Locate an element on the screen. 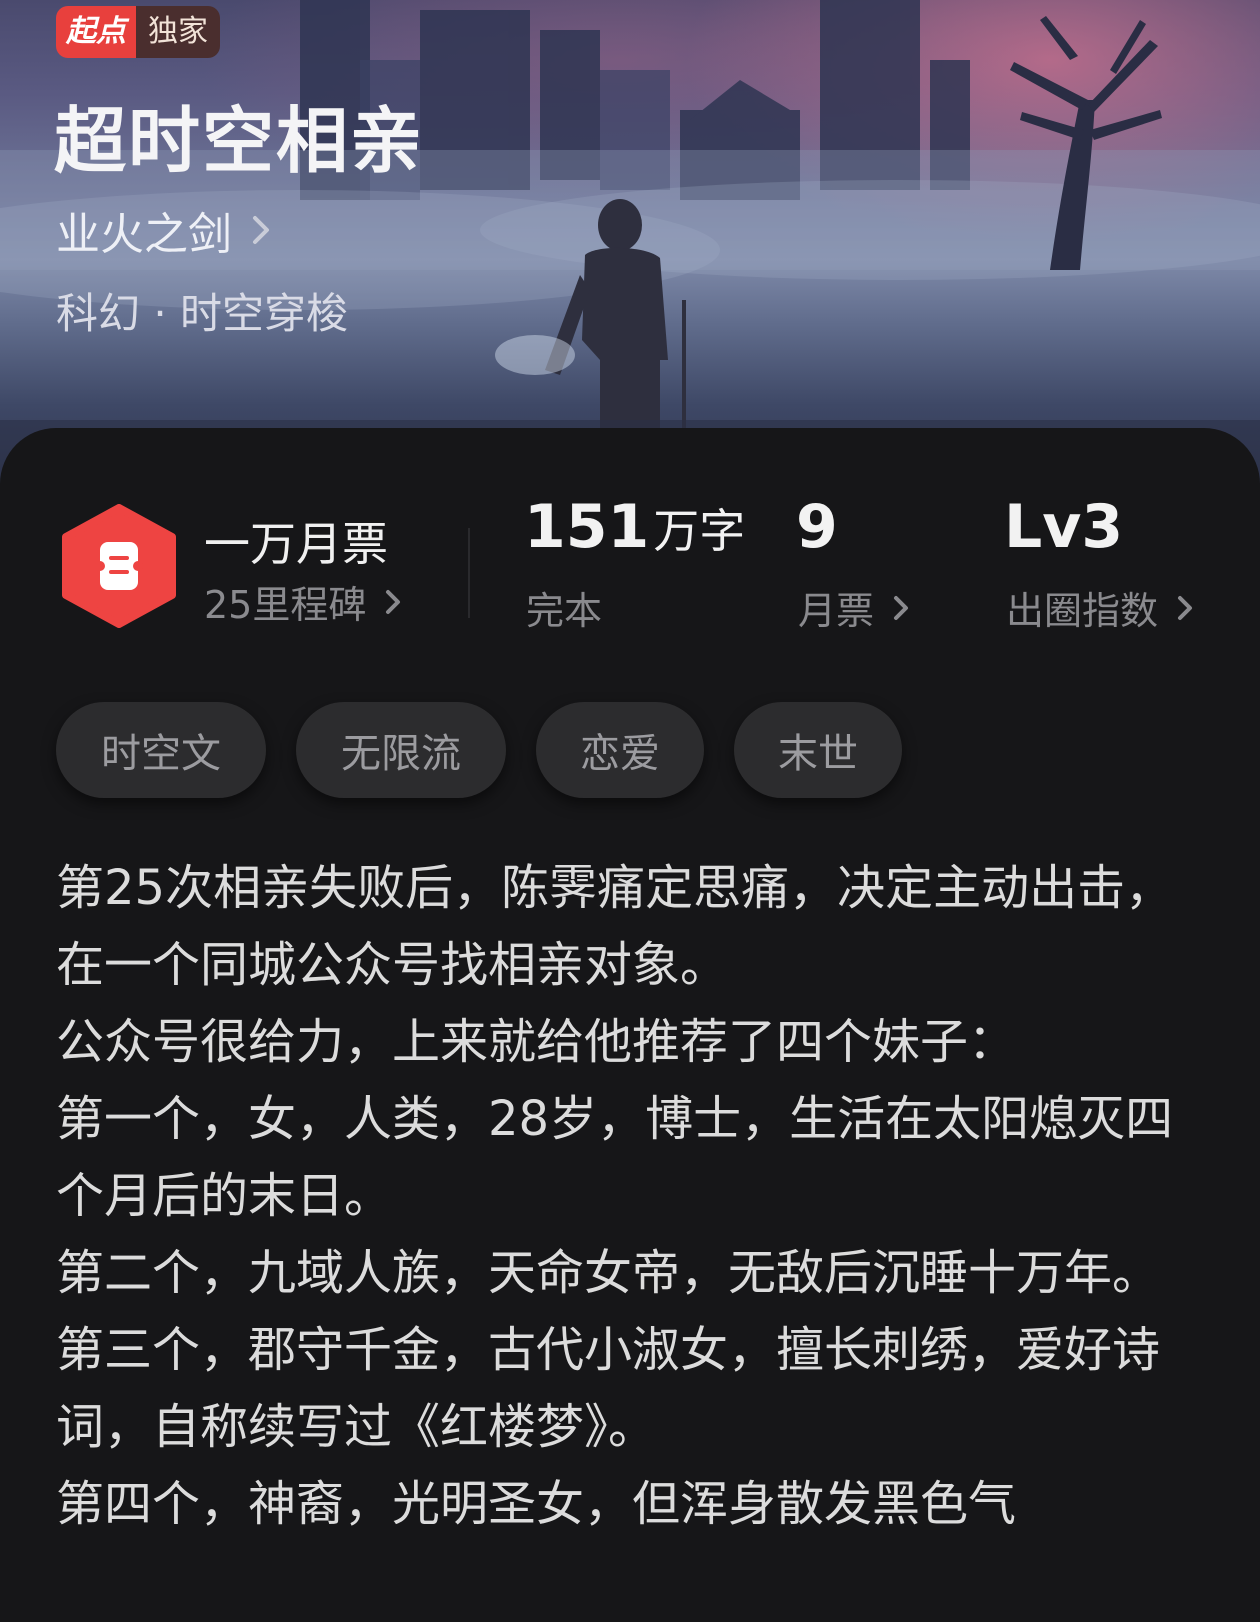  word-count-value: 151 is located at coordinates (587, 527).